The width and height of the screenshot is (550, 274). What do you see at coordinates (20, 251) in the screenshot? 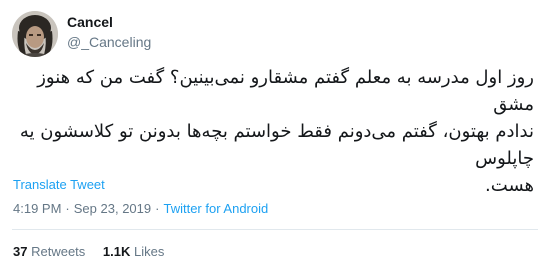
I see `retweets-count: 37` at bounding box center [20, 251].